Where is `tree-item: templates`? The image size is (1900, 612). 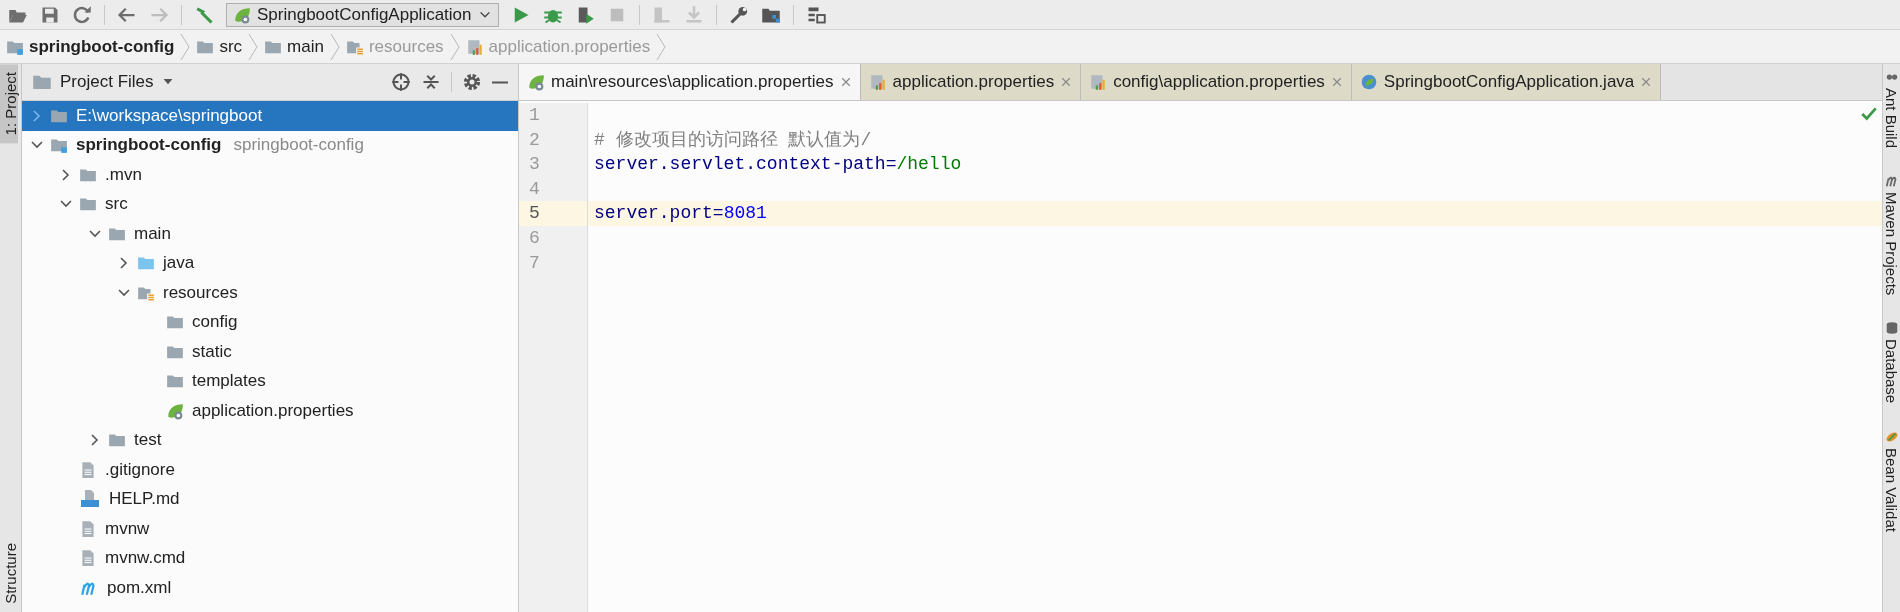 tree-item: templates is located at coordinates (270, 381).